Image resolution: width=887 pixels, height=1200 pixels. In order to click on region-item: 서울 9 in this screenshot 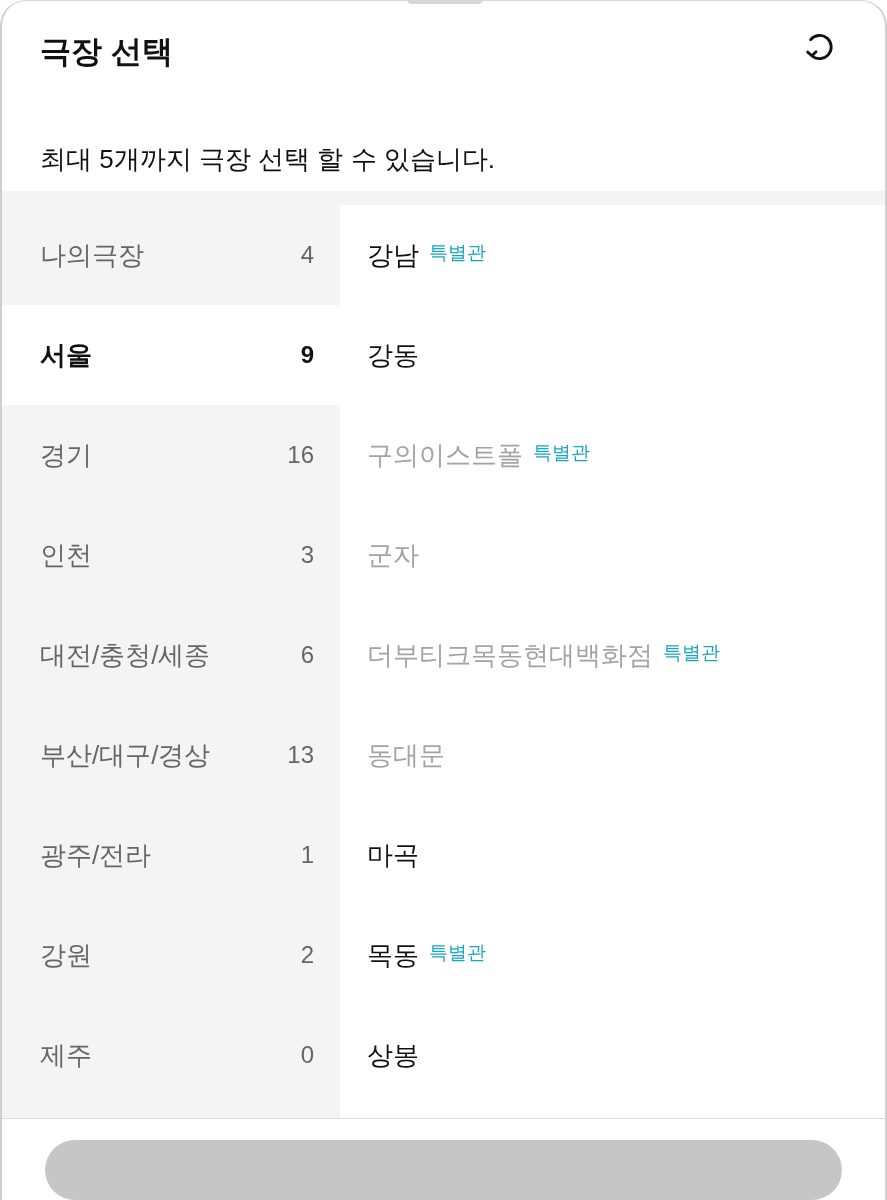, I will do `click(171, 355)`.